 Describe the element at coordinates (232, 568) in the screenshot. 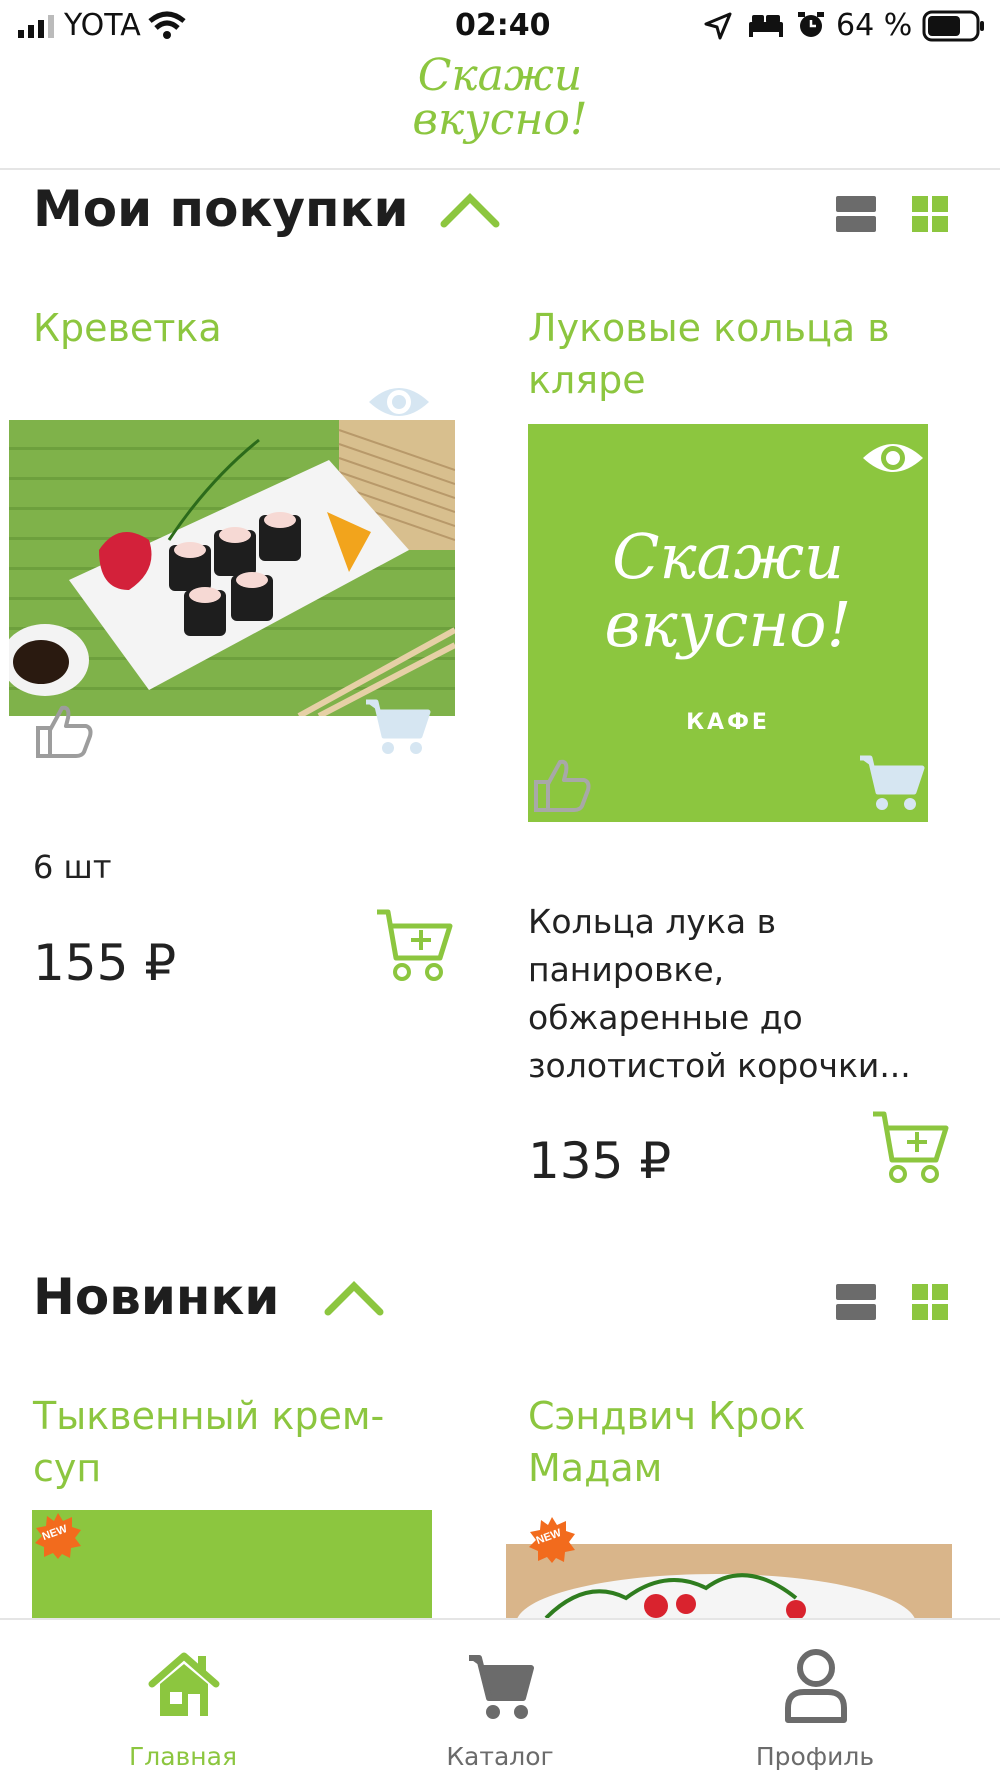

I see `product-image-sushi` at that location.